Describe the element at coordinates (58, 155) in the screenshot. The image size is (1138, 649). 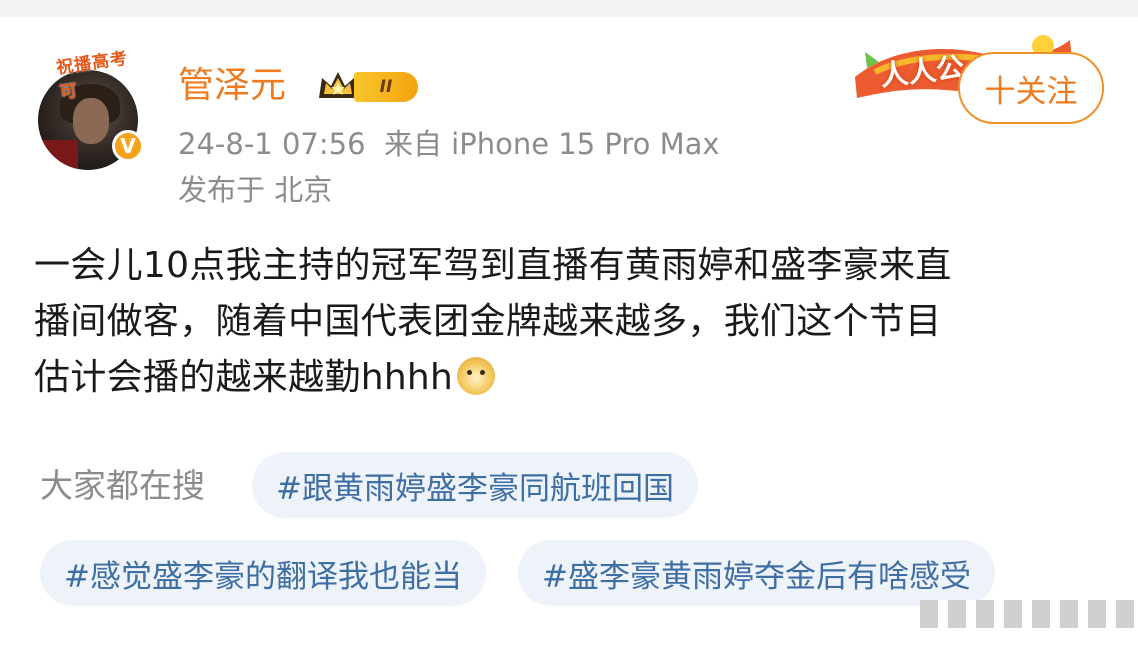
I see `avatar-shirt` at that location.